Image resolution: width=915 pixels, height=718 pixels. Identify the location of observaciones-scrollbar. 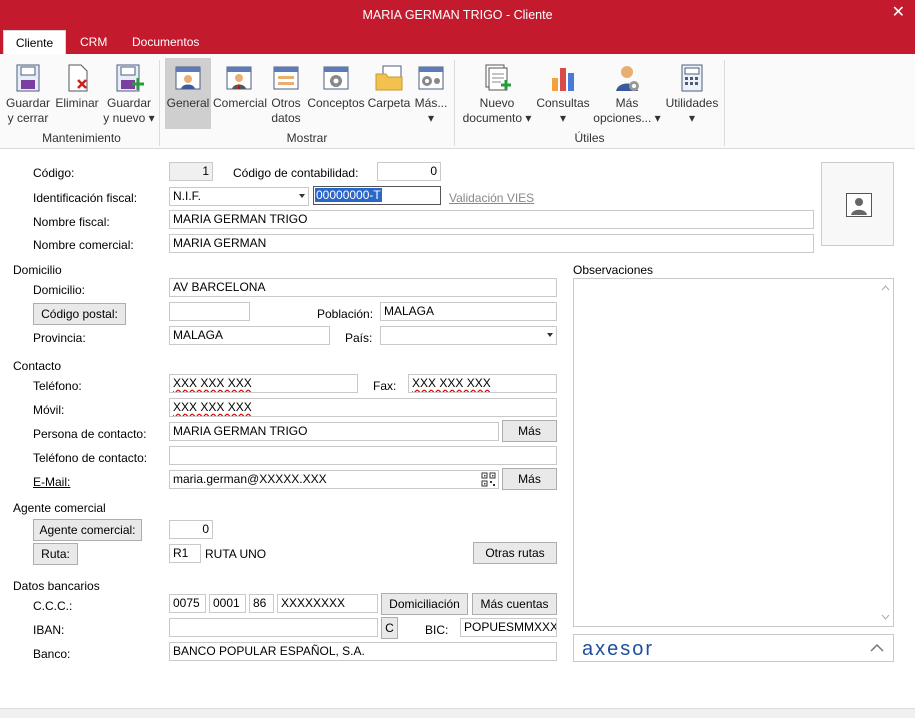
(885, 452).